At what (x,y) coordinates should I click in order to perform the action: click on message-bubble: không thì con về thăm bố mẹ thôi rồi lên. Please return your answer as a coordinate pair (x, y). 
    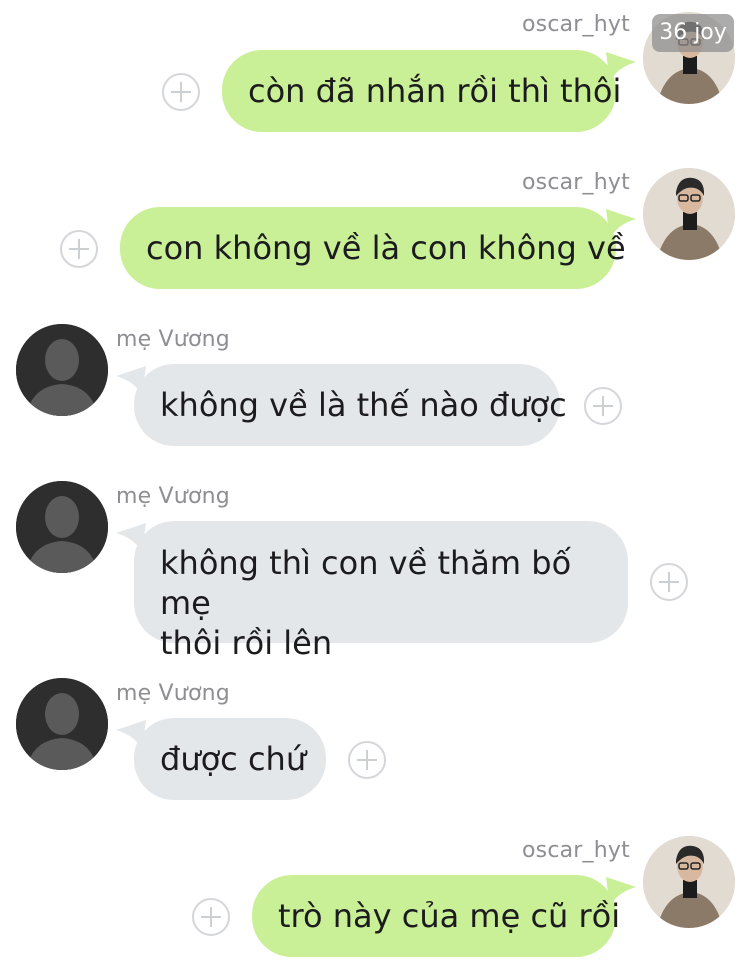
    Looking at the image, I should click on (381, 591).